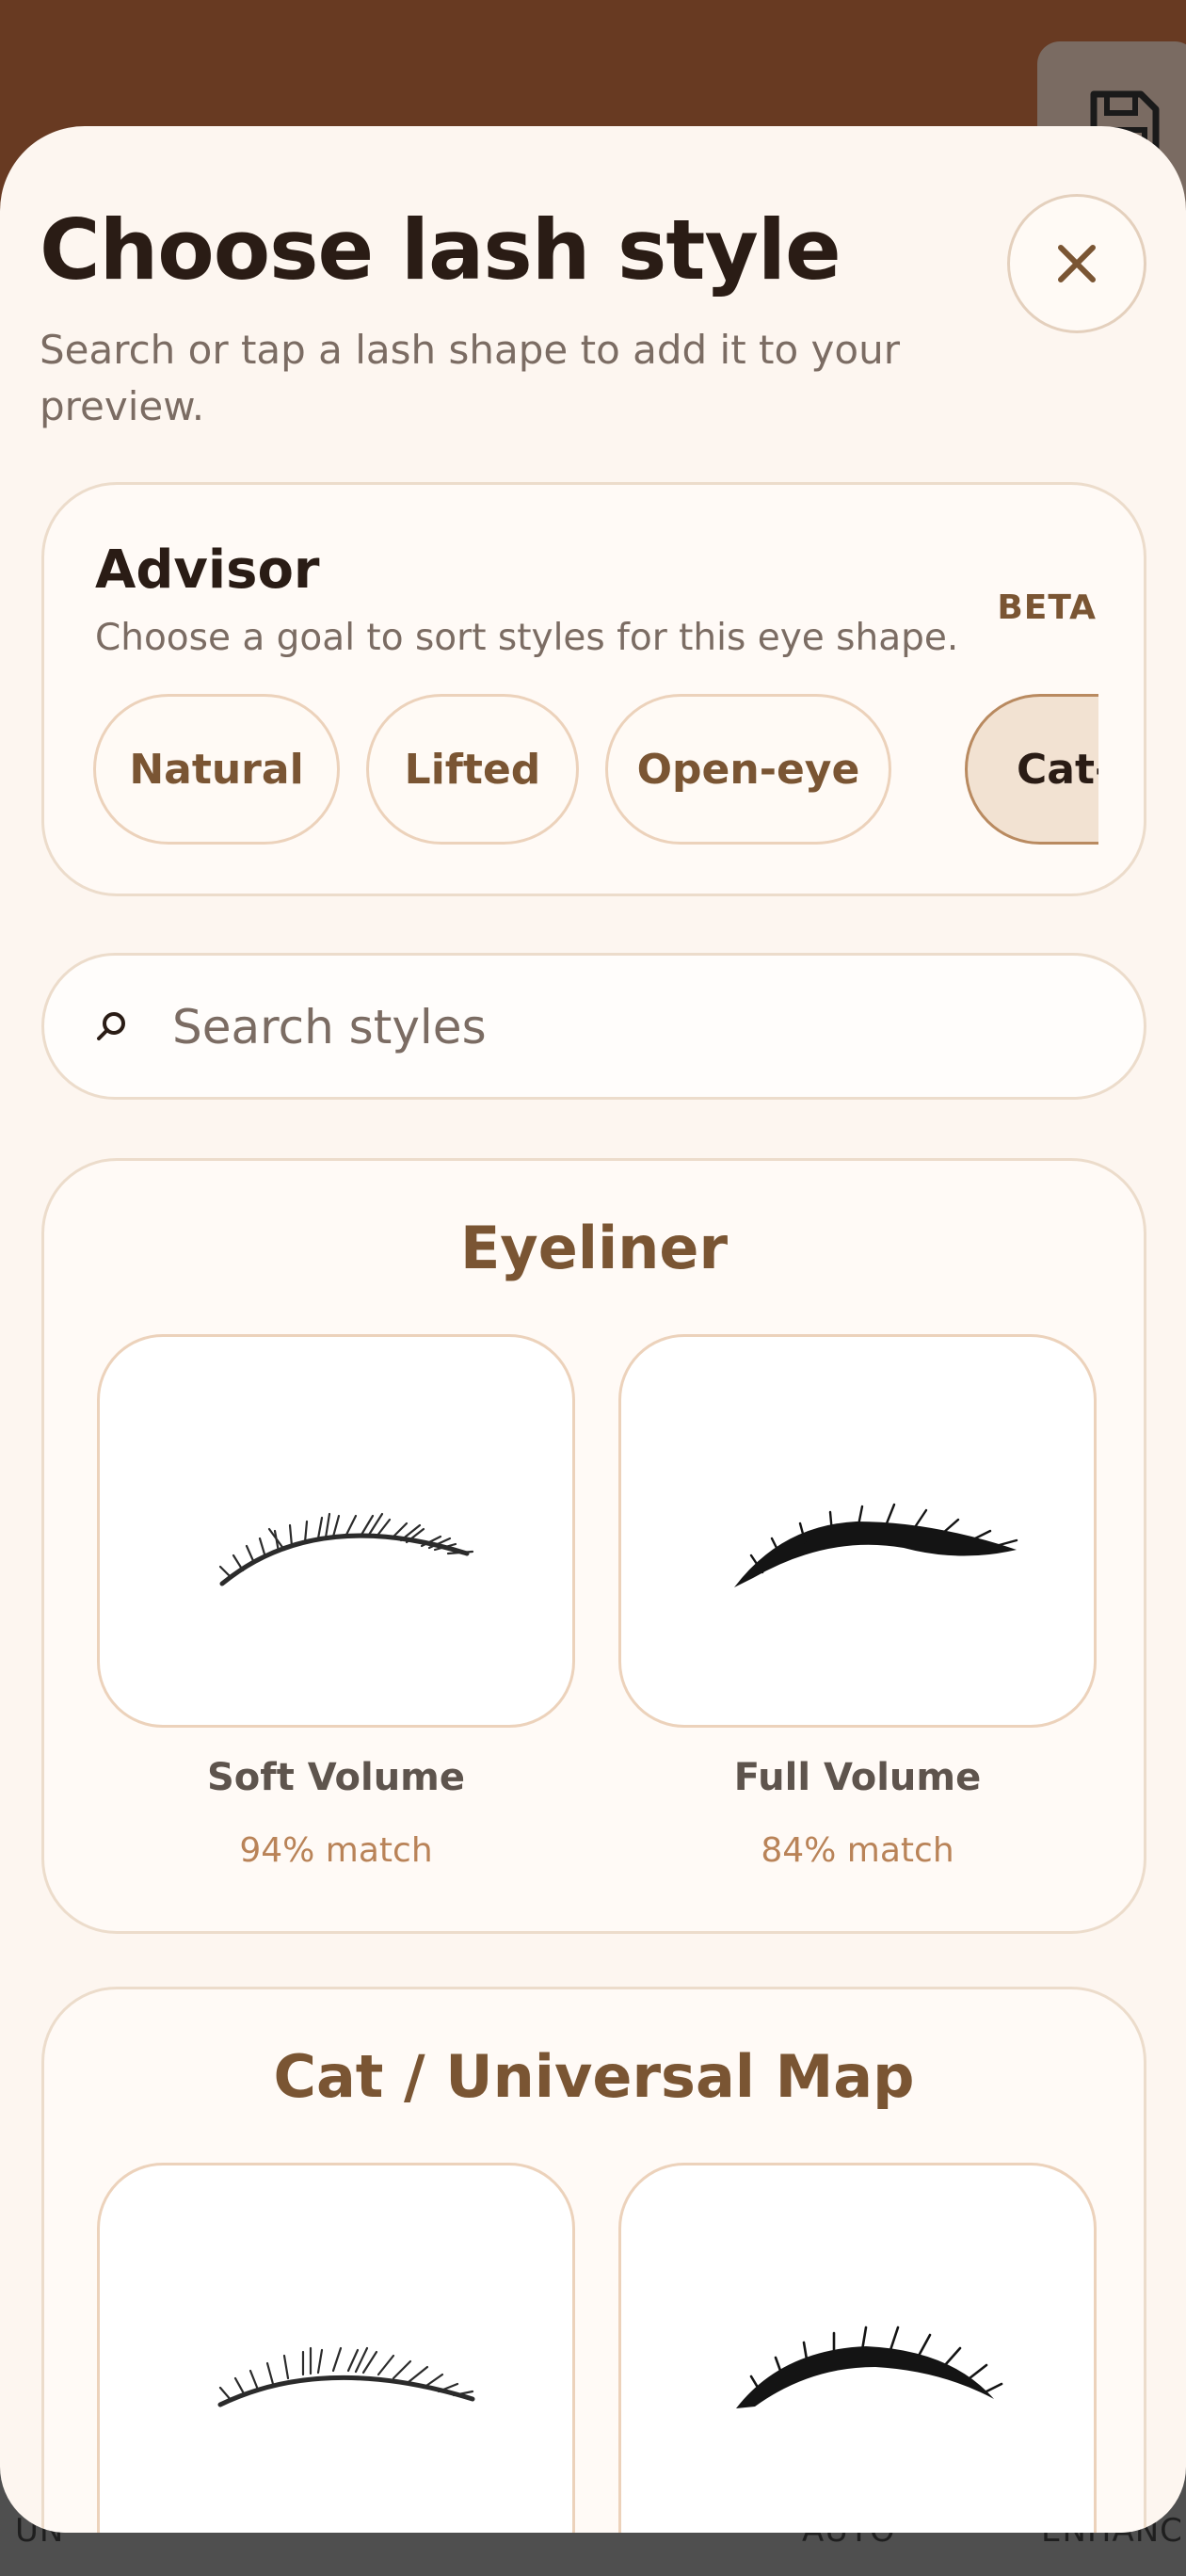  Describe the element at coordinates (876, 1545) in the screenshot. I see `full-volume-lash-image` at that location.